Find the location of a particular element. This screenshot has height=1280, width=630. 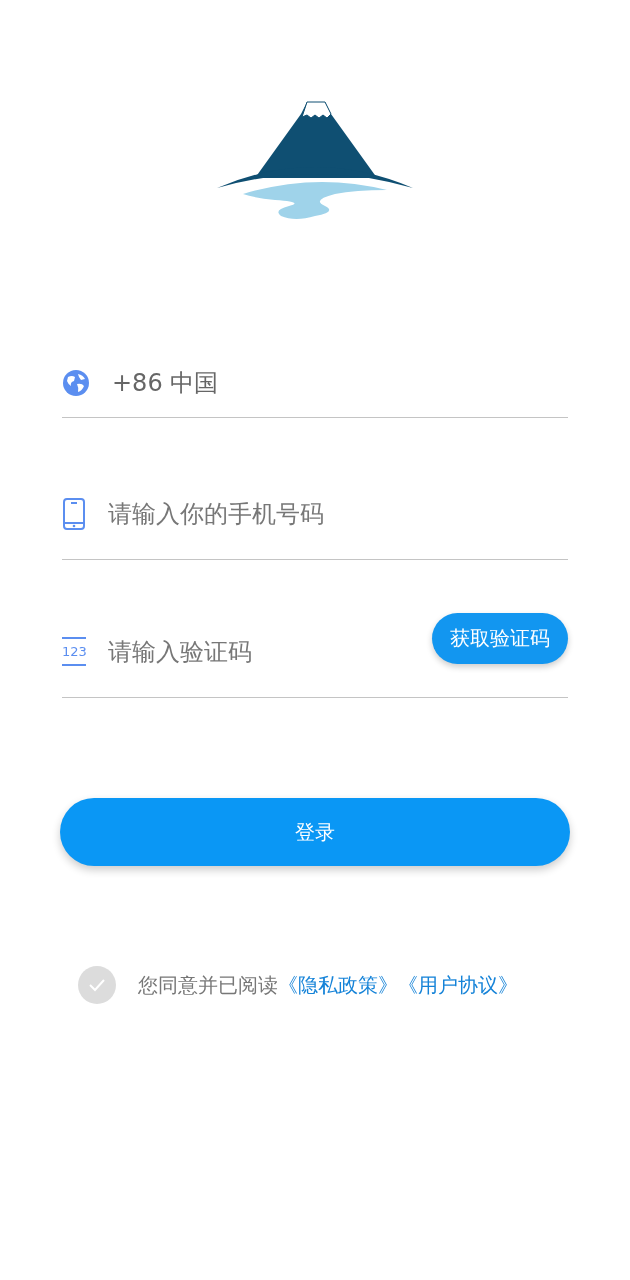

agreement-link: 《用户协议》 is located at coordinates (458, 985).